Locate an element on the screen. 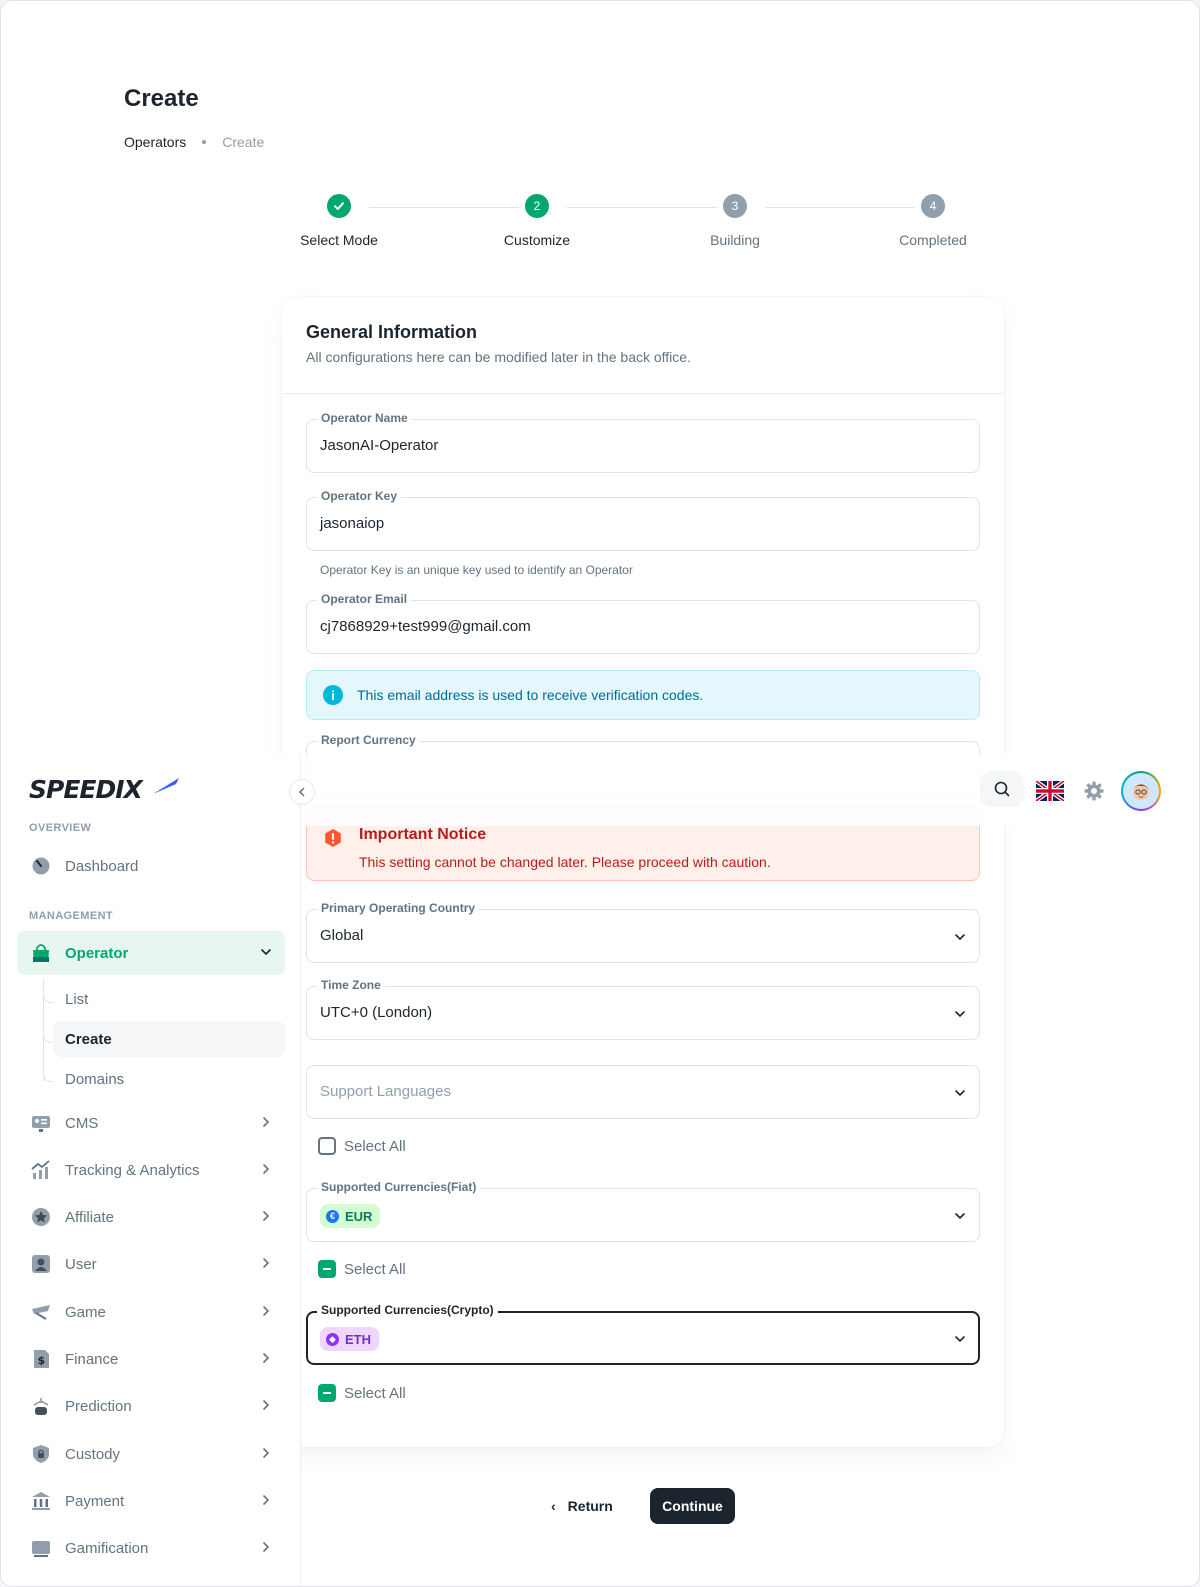  uk-flag-icon is located at coordinates (1050, 791).